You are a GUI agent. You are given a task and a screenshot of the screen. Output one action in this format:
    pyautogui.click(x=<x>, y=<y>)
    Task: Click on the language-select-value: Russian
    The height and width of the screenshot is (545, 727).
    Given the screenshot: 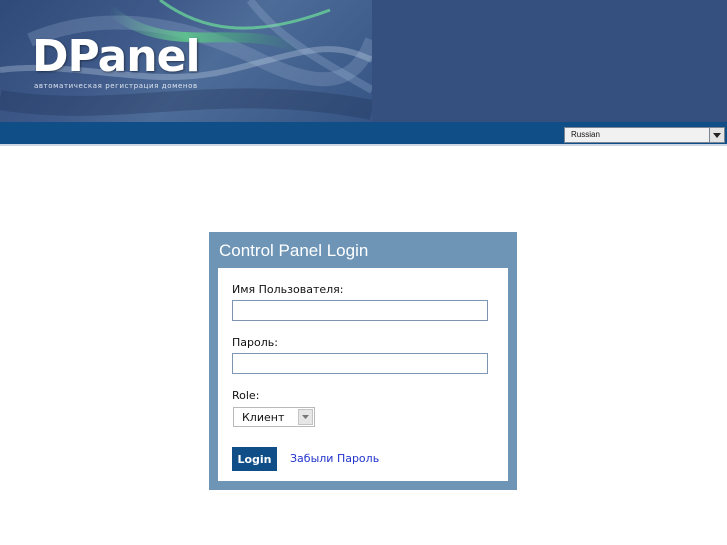 What is the action you would take?
    pyautogui.click(x=585, y=134)
    